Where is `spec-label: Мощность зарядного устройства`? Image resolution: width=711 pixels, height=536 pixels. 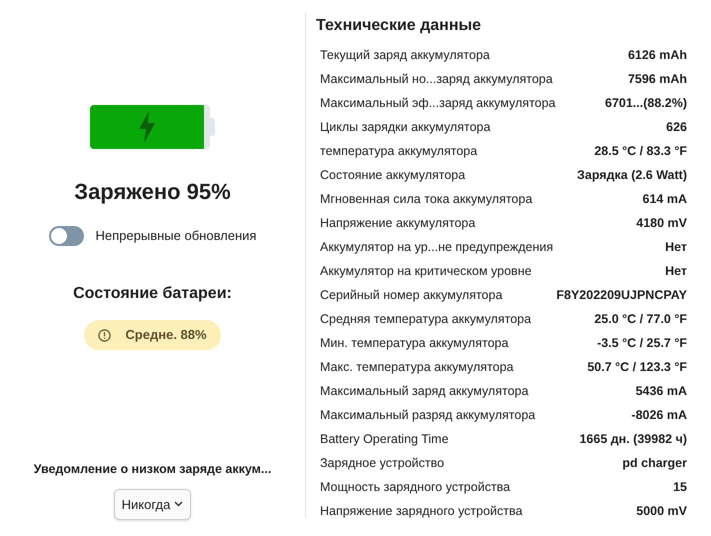 spec-label: Мощность зарядного устройства is located at coordinates (415, 487).